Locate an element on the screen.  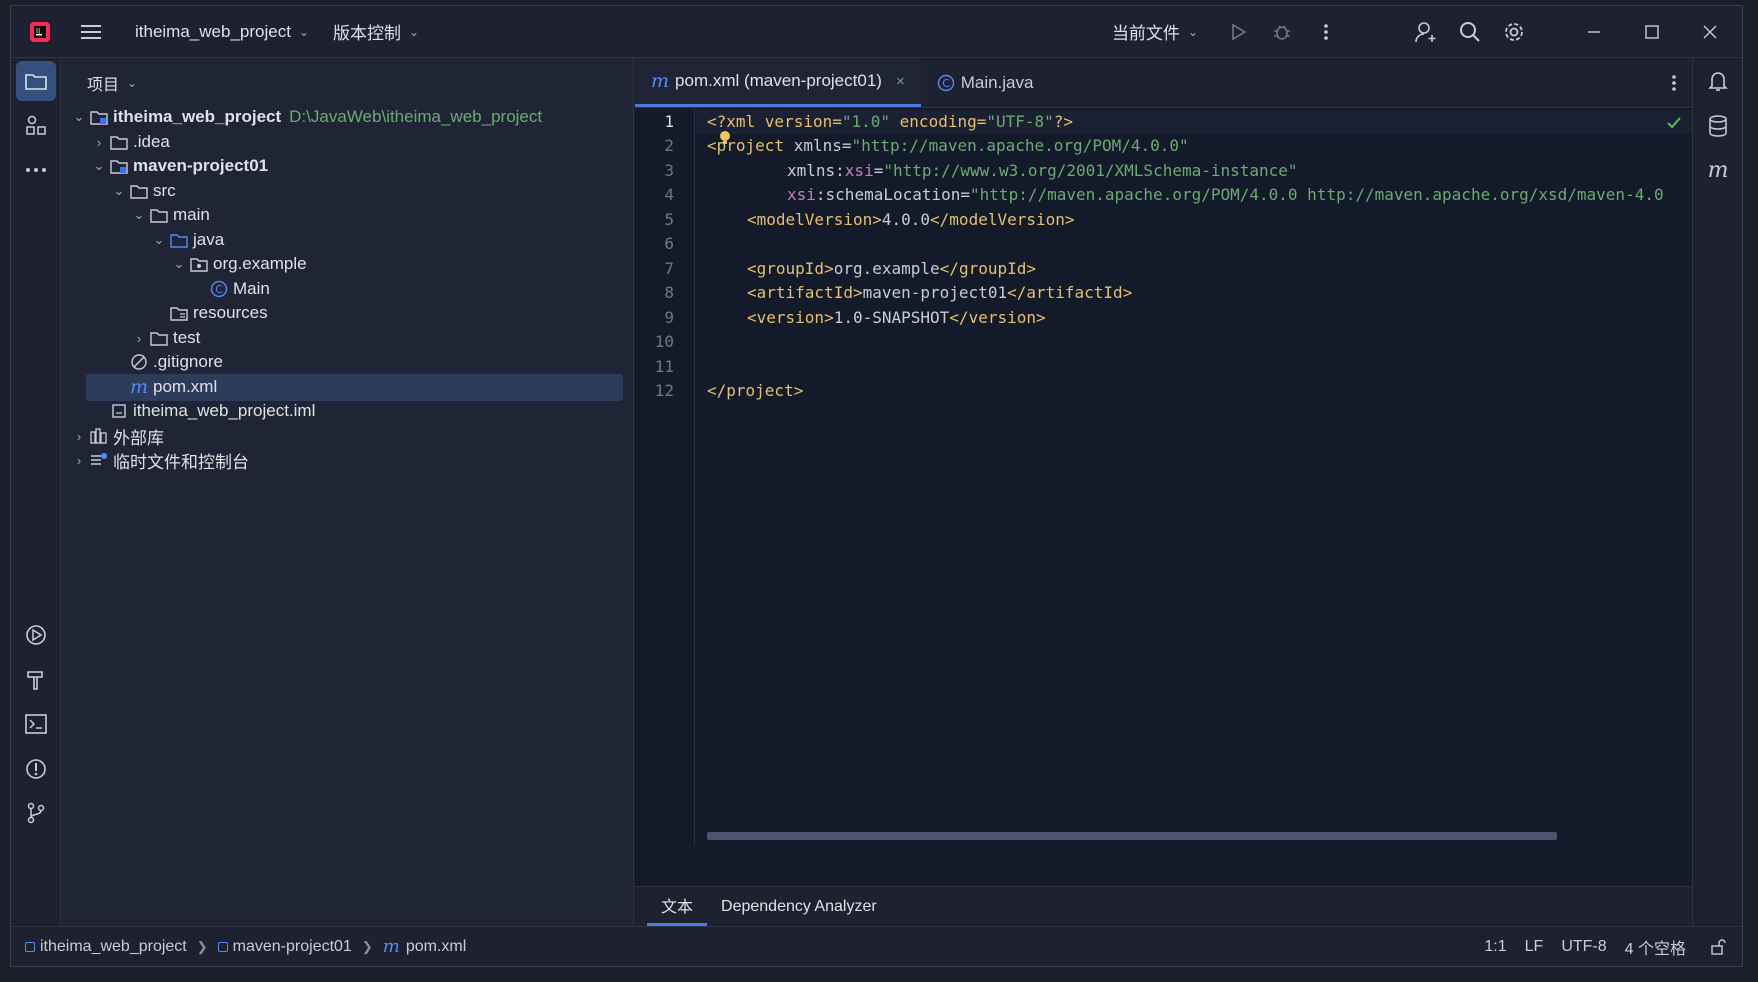
tree-item-idea: › .idea is located at coordinates (130, 142).